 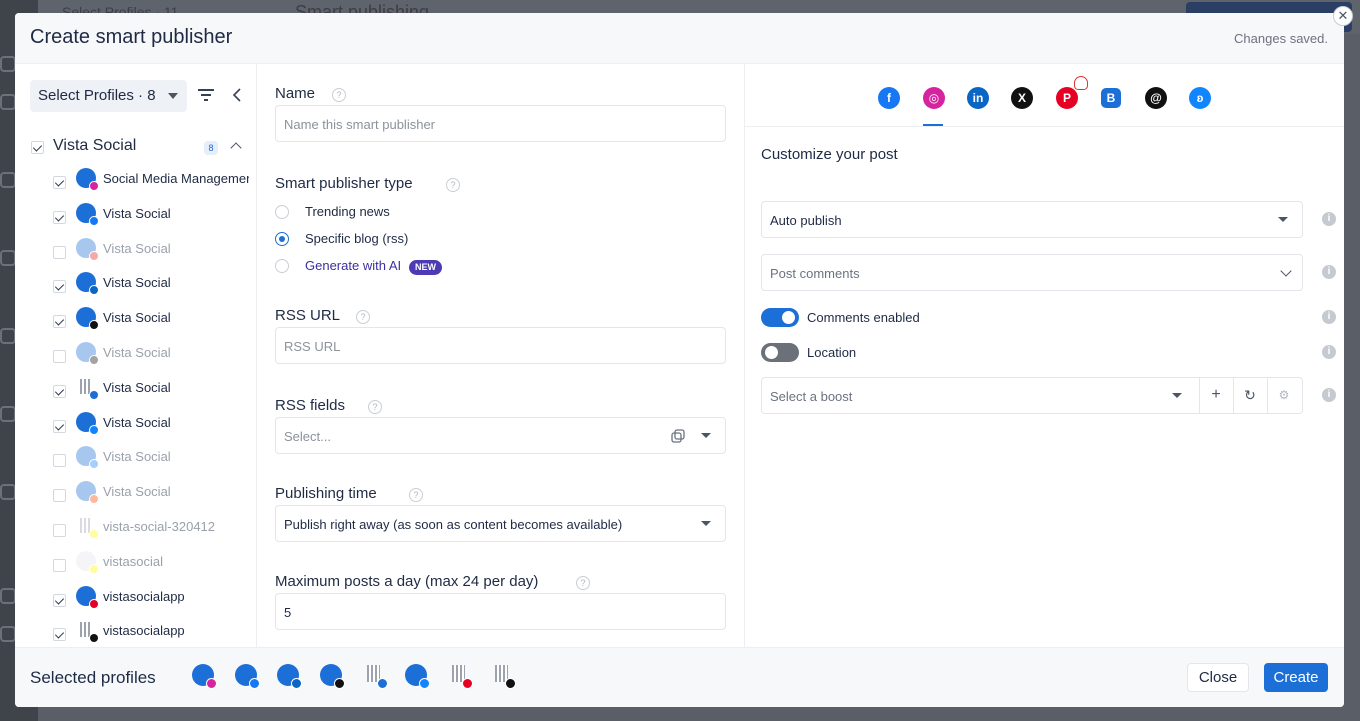 I want to click on rss-url-help-icon: ?, so click(x=363, y=317).